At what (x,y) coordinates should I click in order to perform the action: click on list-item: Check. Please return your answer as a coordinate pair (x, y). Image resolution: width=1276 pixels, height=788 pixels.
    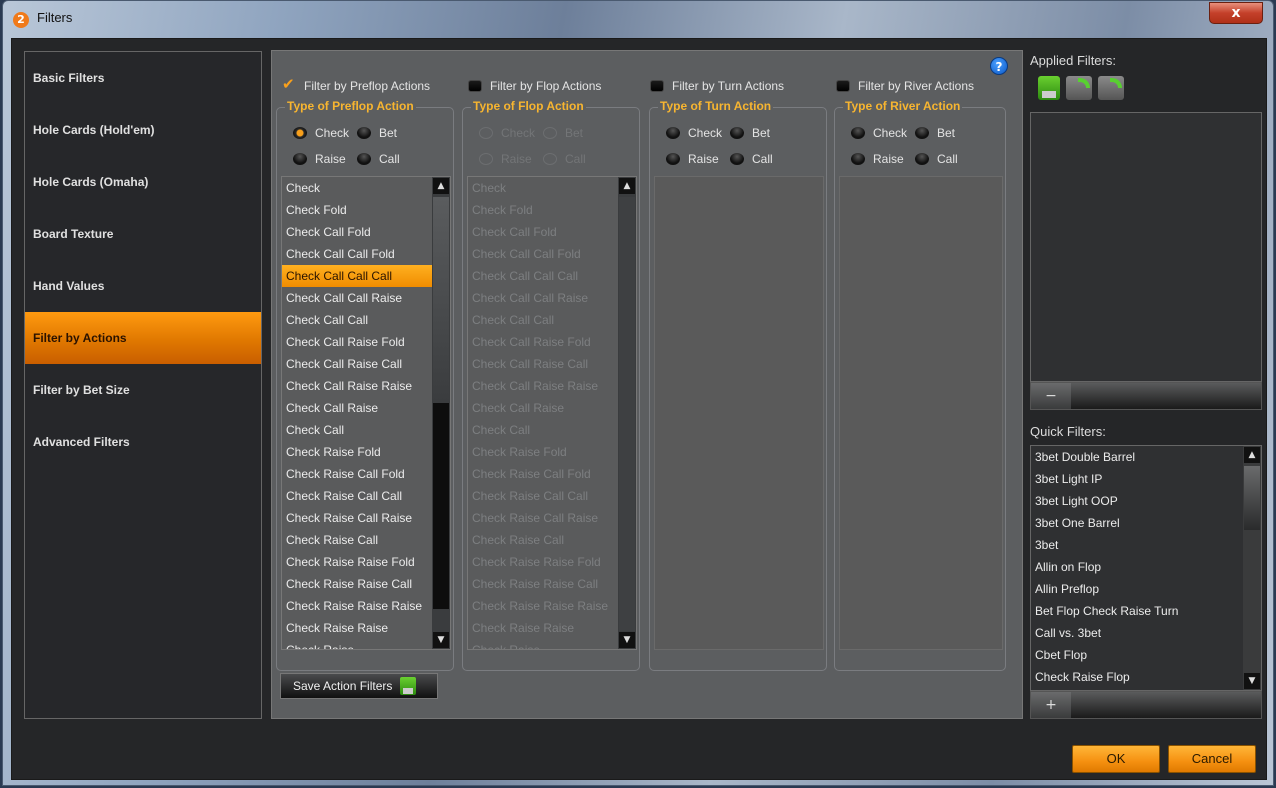
    Looking at the image, I should click on (366, 188).